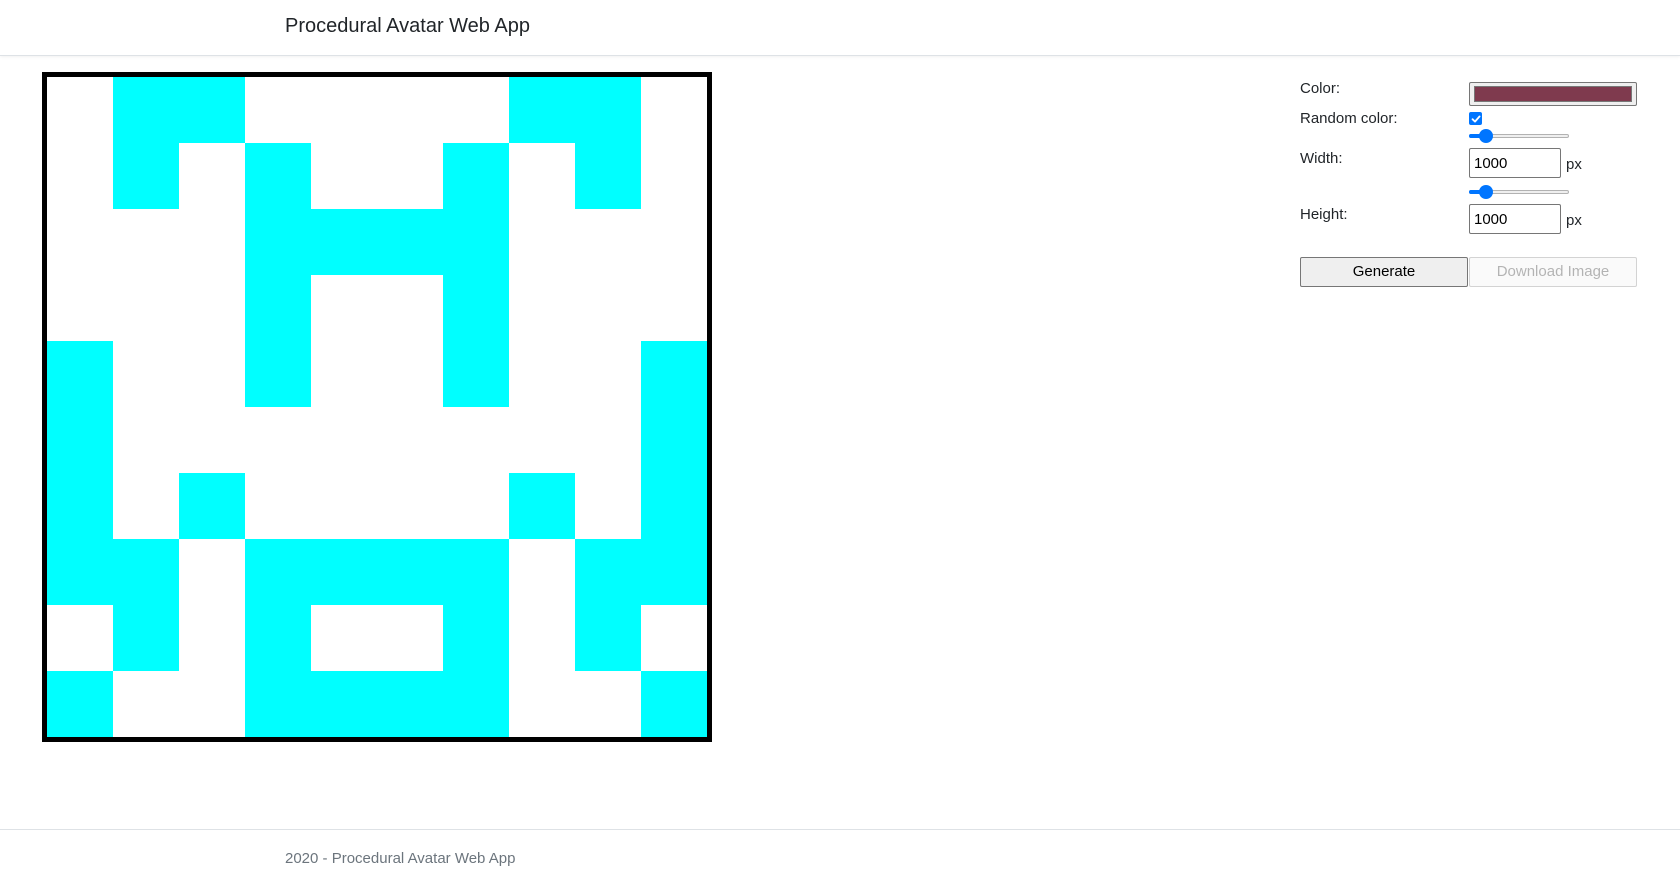 The height and width of the screenshot is (888, 1680). I want to click on generate-button: Generate, so click(1384, 272).